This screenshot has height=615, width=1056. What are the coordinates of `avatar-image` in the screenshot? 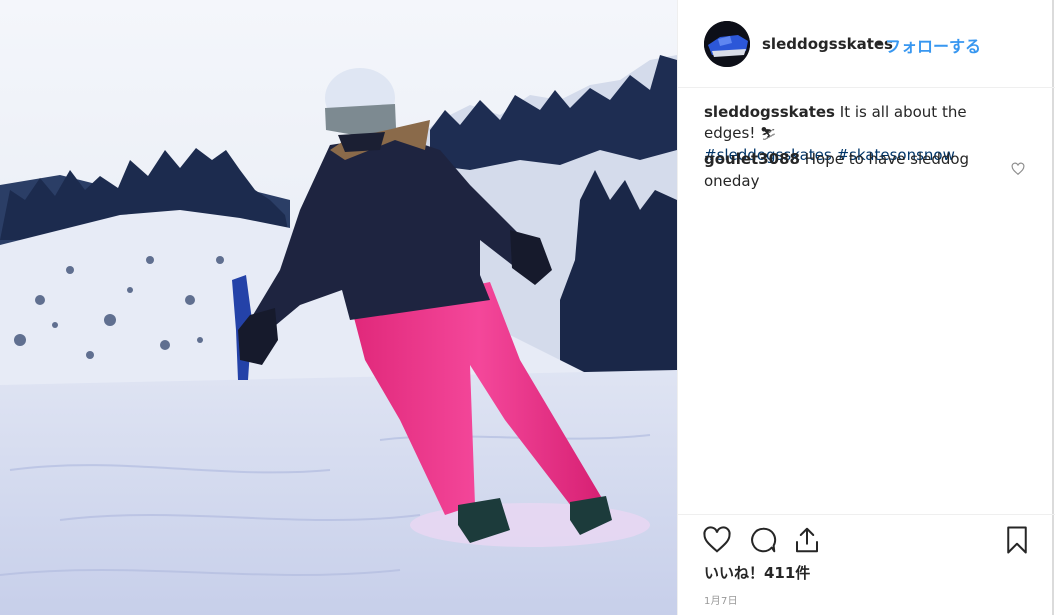 It's located at (727, 44).